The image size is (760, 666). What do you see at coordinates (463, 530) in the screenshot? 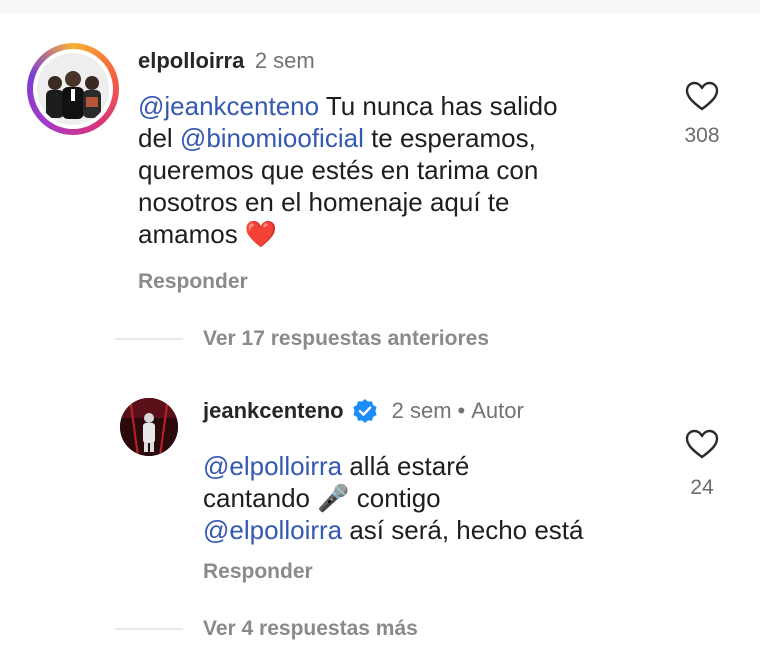
I see `comment-text: así será, hecho está` at bounding box center [463, 530].